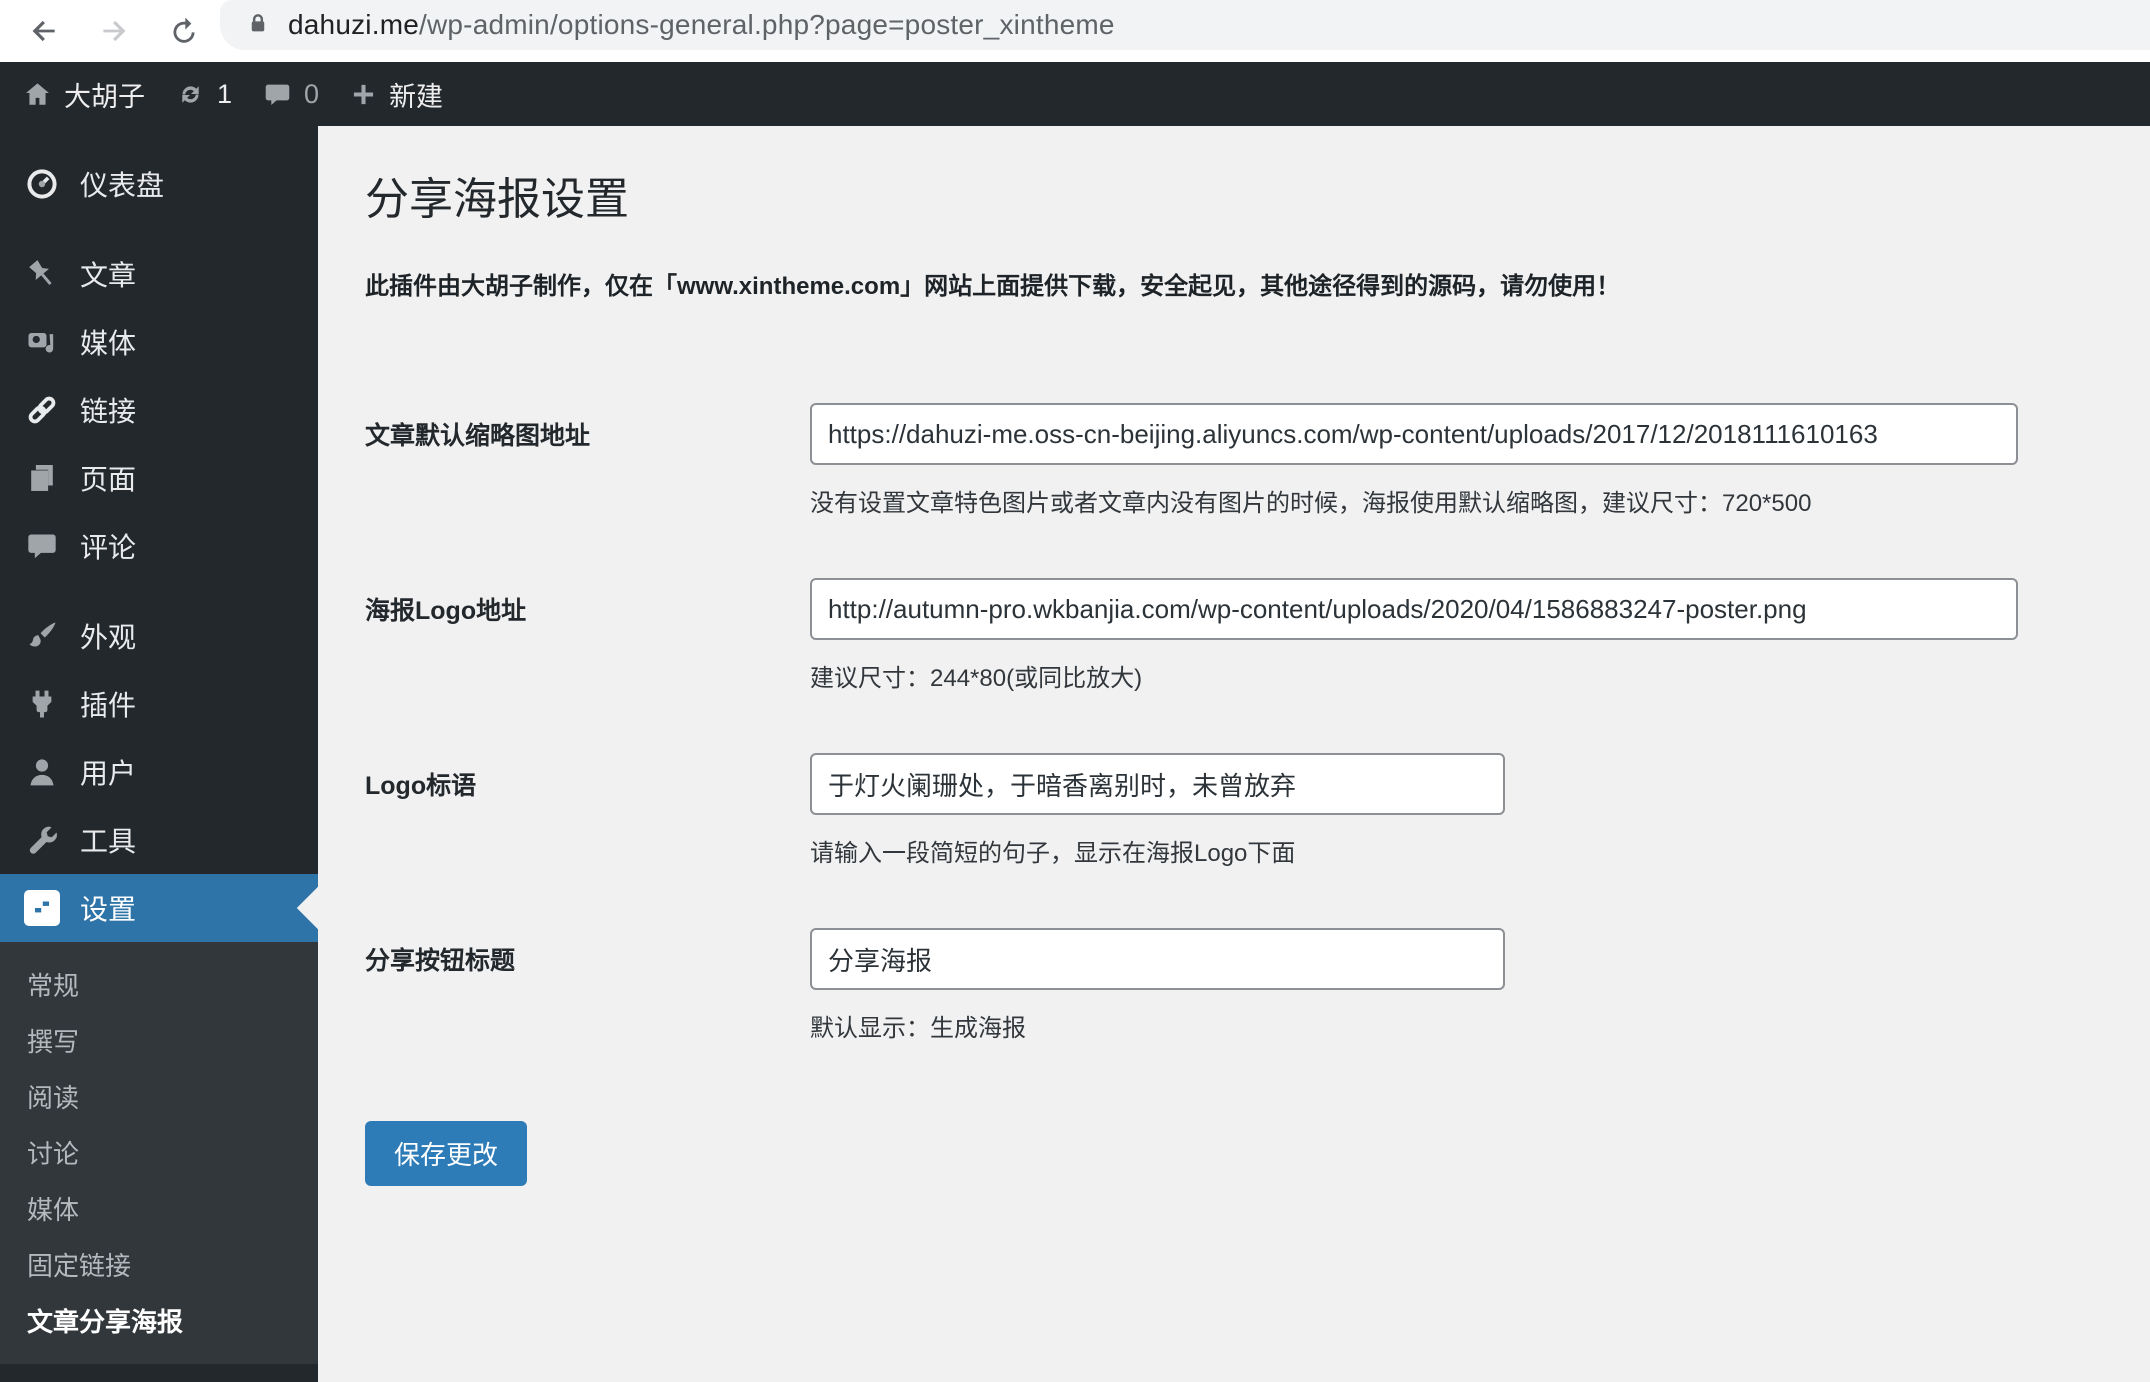 This screenshot has width=2150, height=1382. Describe the element at coordinates (1157, 959) in the screenshot. I see `share-button-title-input` at that location.